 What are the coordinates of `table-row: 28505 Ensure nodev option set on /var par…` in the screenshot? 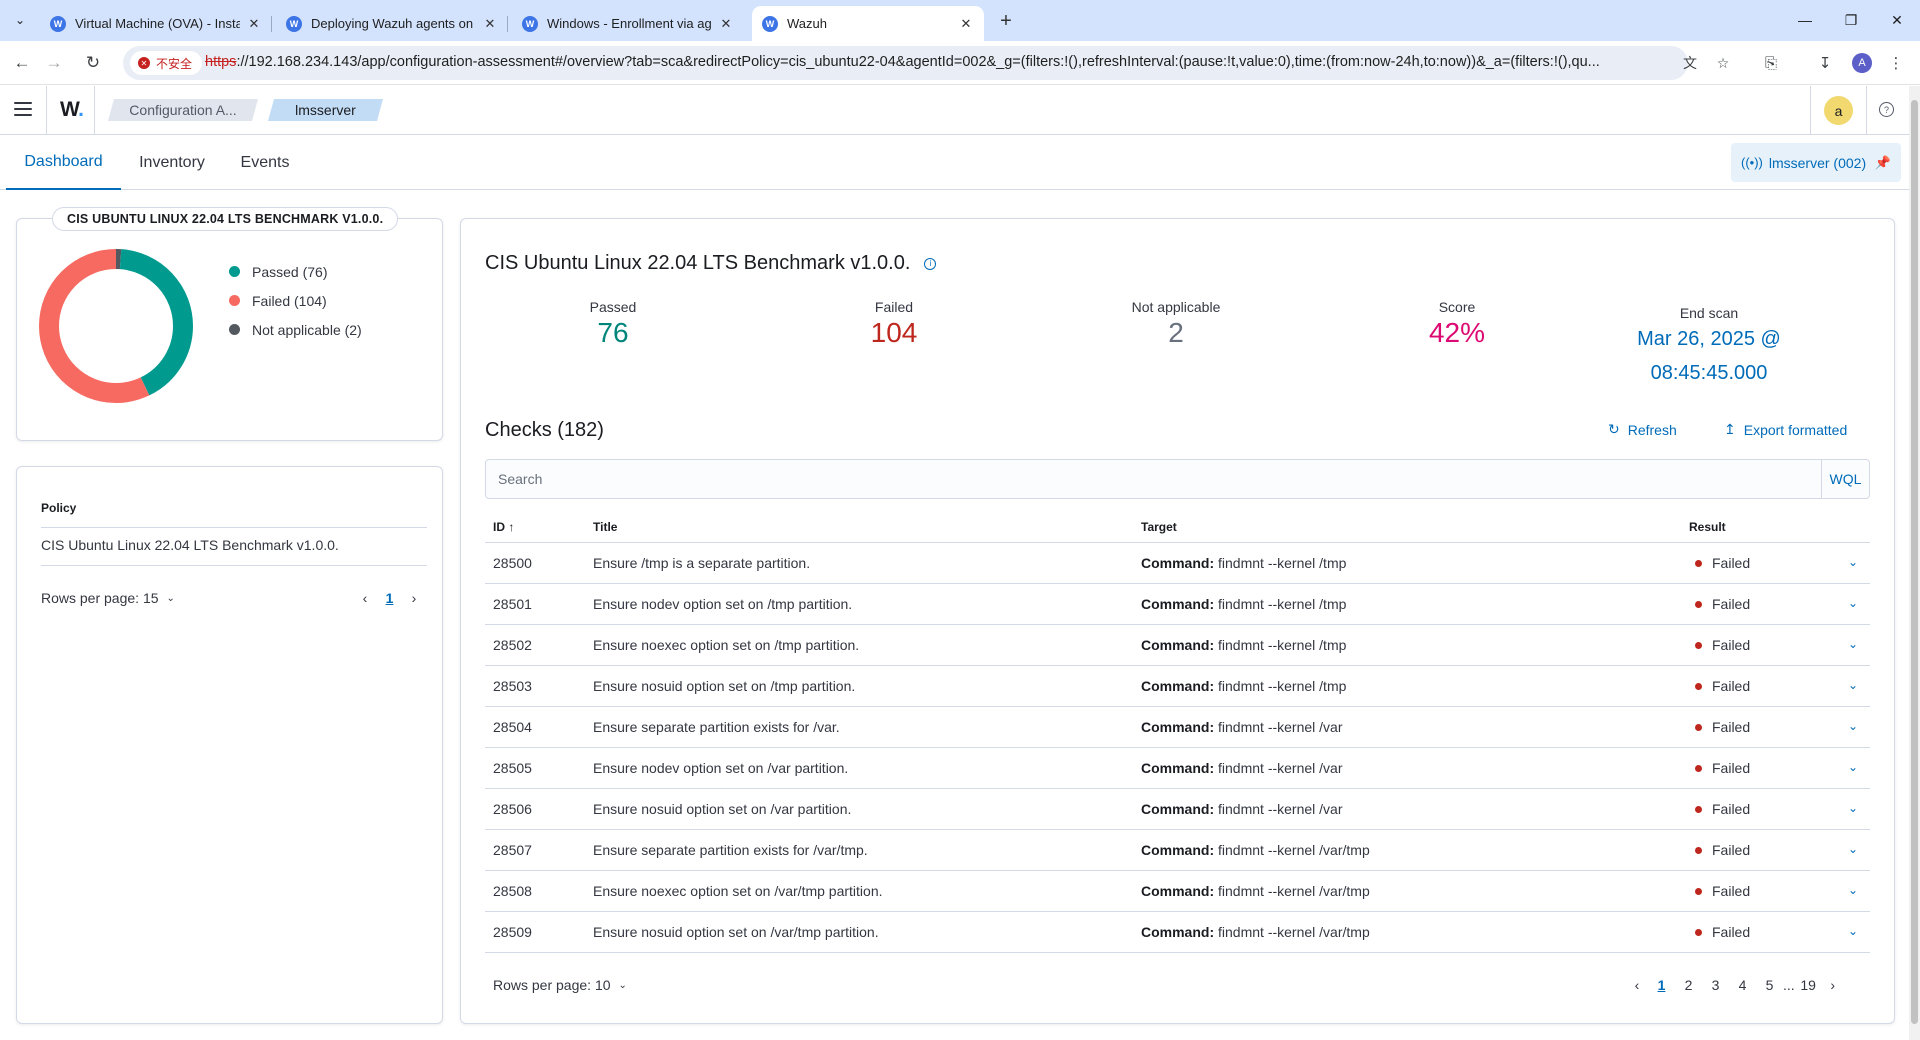 It's located at (1177, 768).